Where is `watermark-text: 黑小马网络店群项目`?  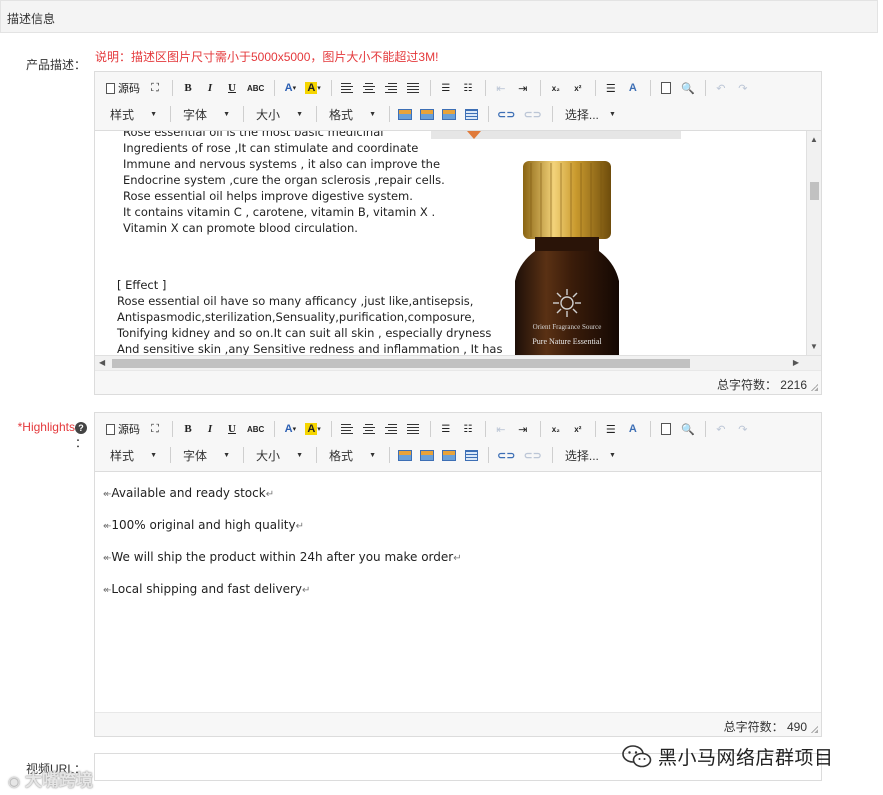 watermark-text: 黑小马网络店群项目 is located at coordinates (746, 758).